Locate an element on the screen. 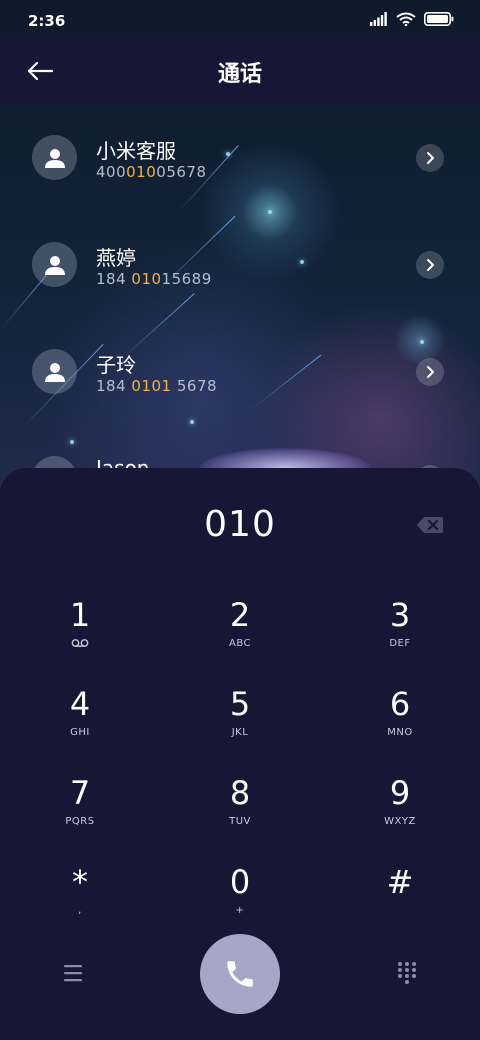 Image resolution: width=480 pixels, height=1040 pixels. key-3: 3 DEF is located at coordinates (400, 636).